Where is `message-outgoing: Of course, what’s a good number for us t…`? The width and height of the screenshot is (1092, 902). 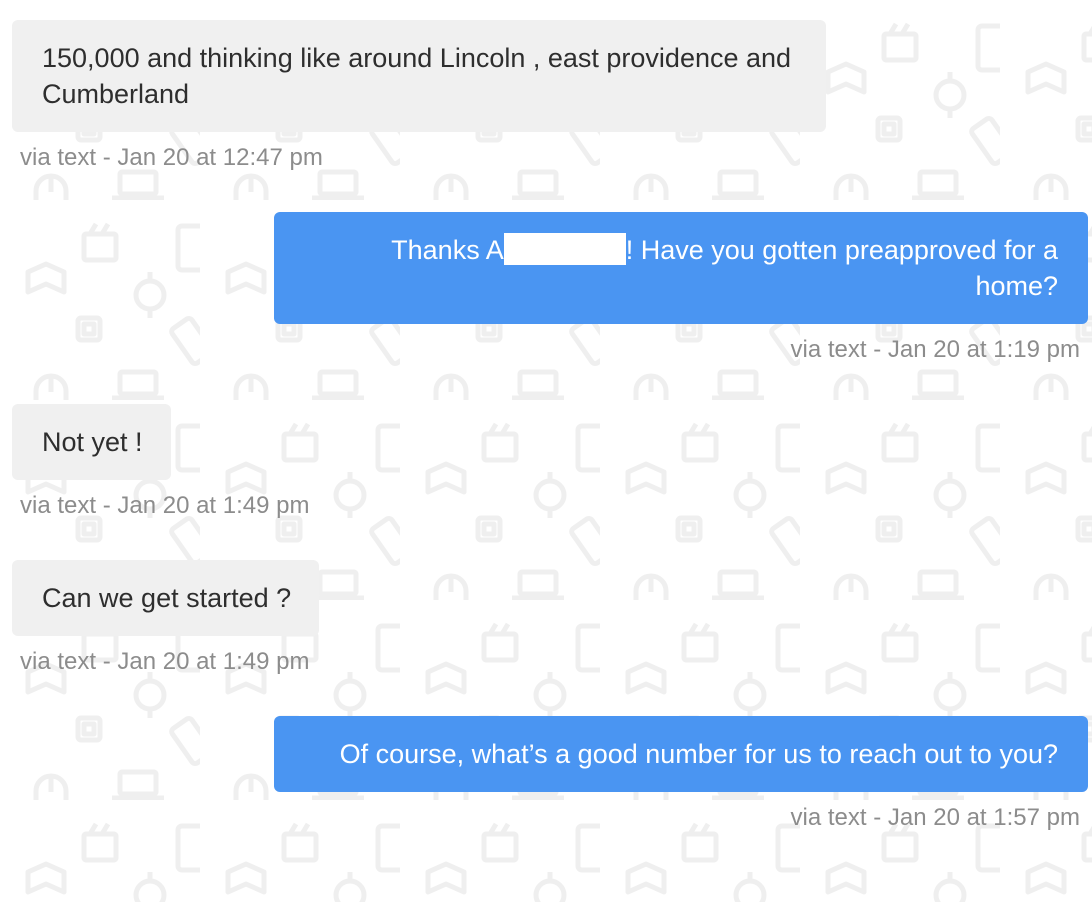
message-outgoing: Of course, what’s a good number for us t… is located at coordinates (681, 774).